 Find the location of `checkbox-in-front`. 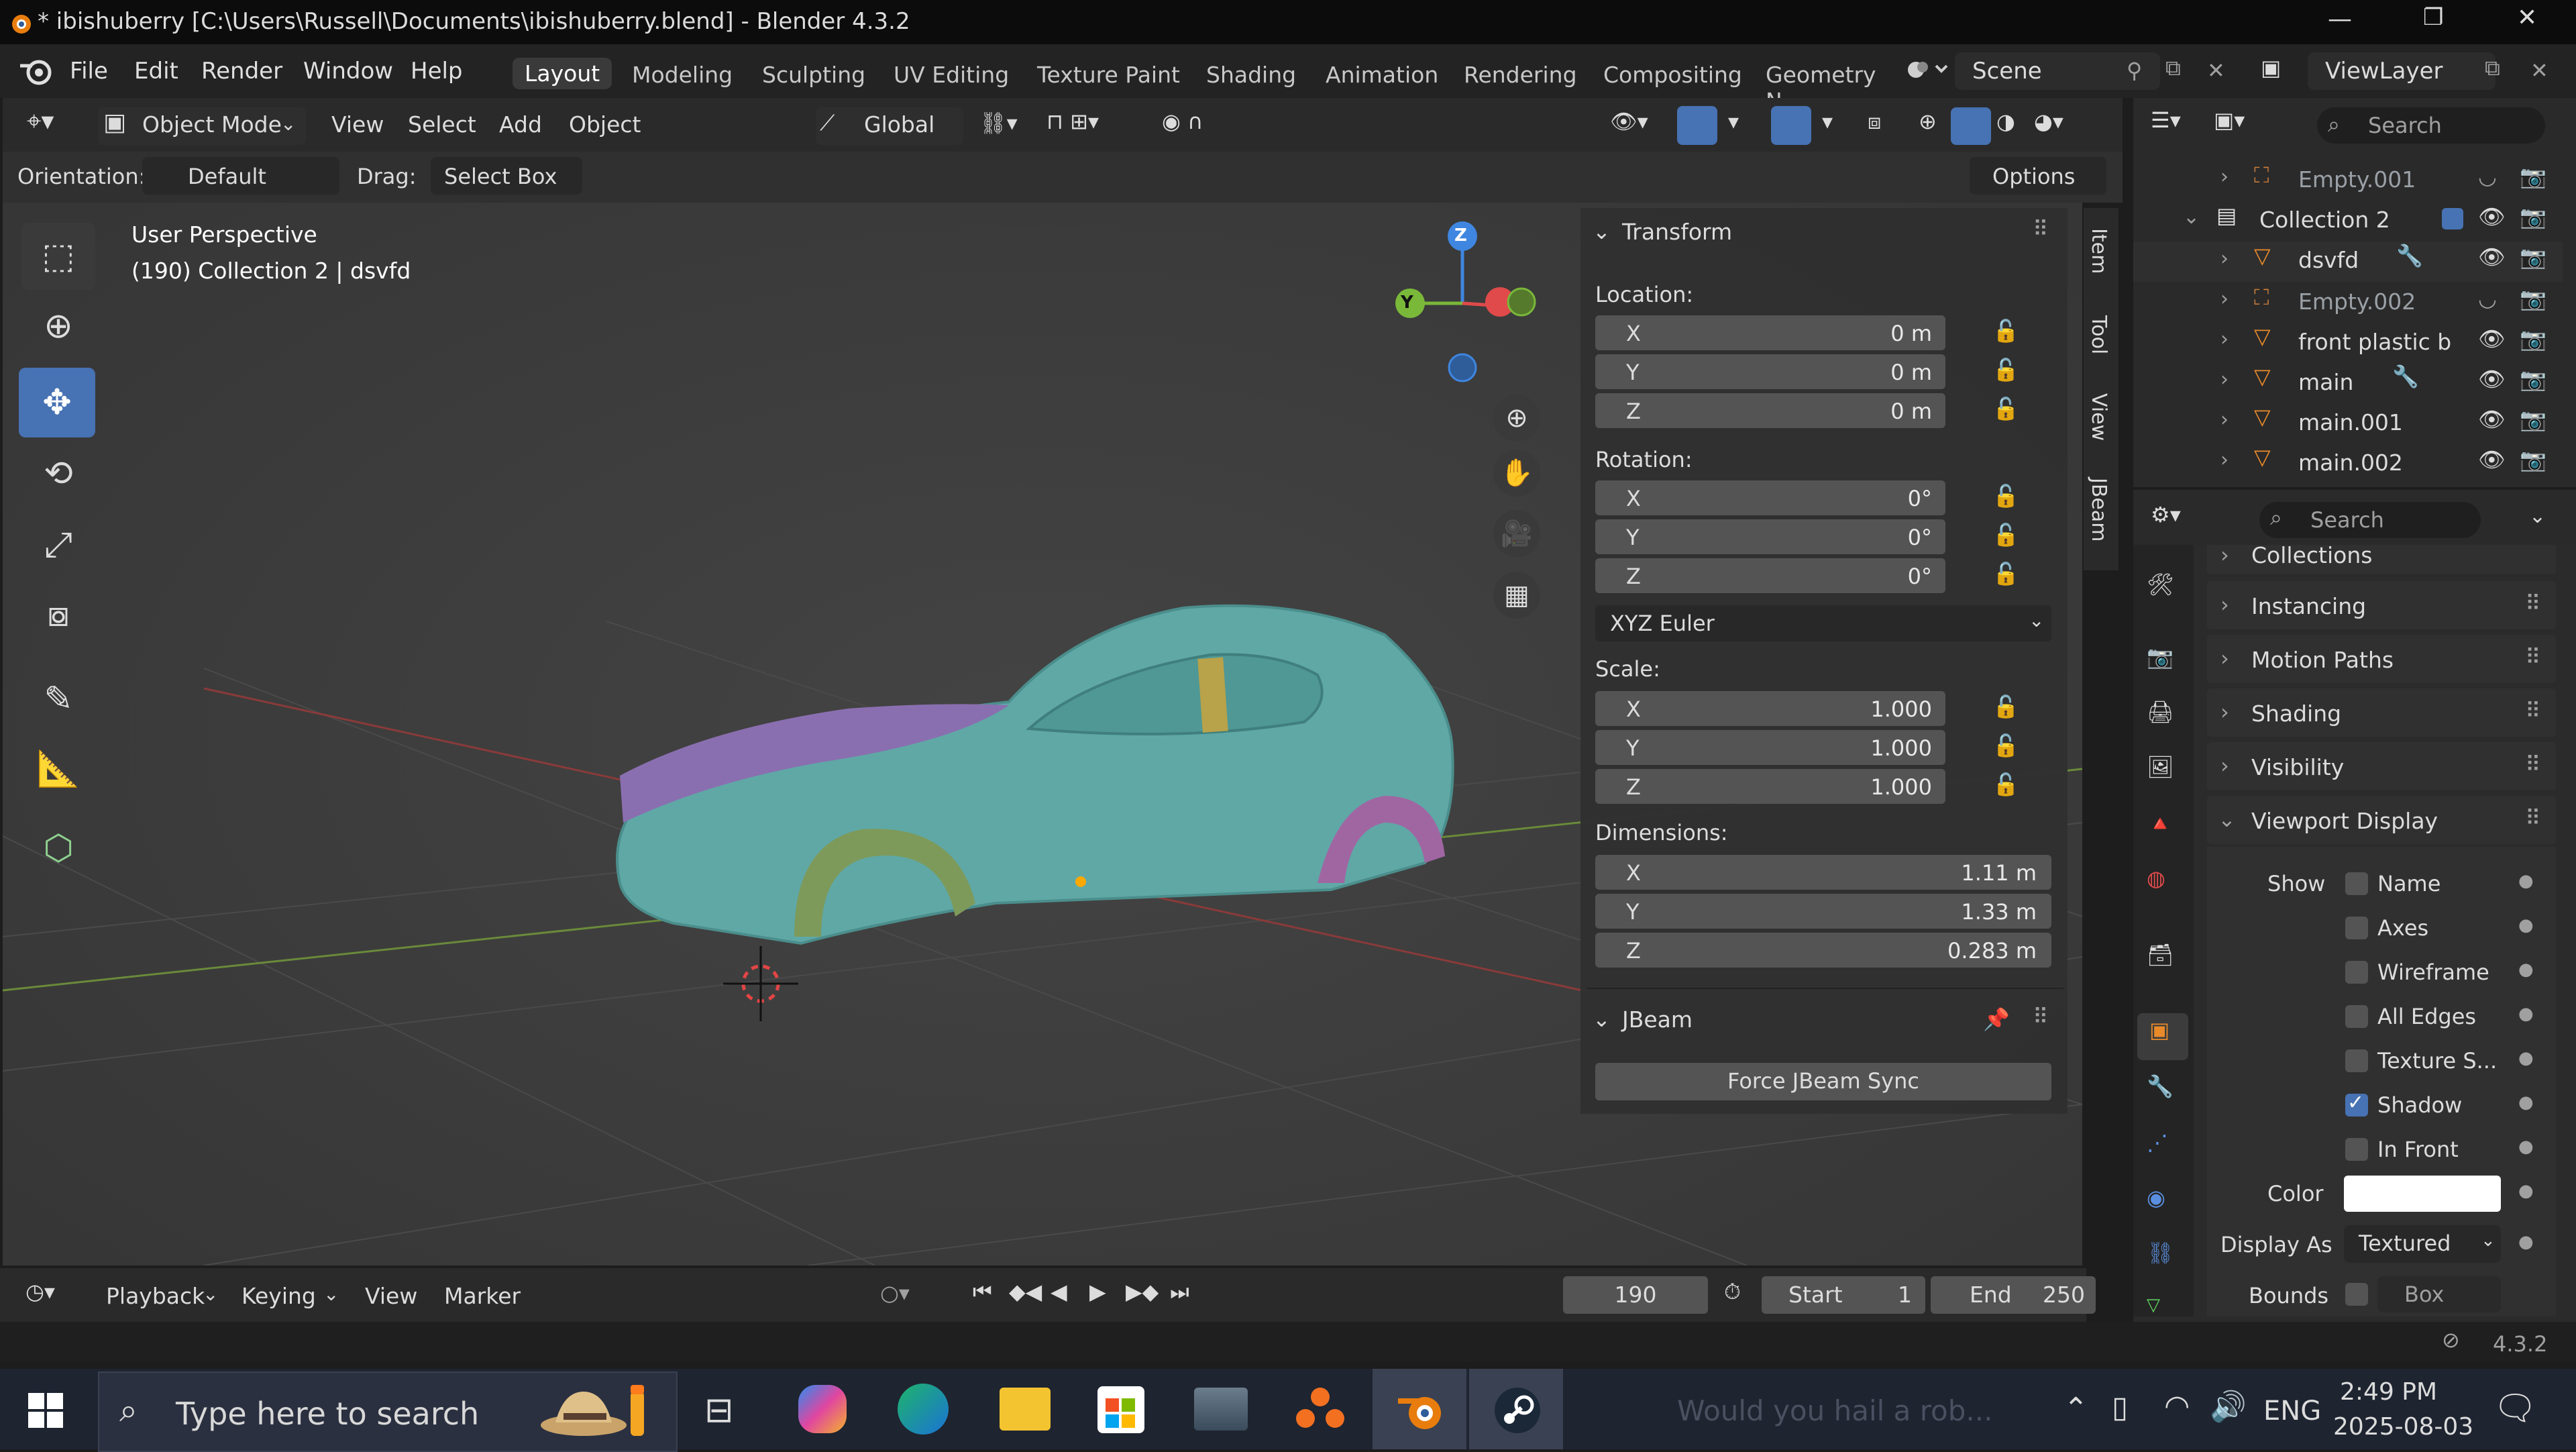

checkbox-in-front is located at coordinates (2356, 1150).